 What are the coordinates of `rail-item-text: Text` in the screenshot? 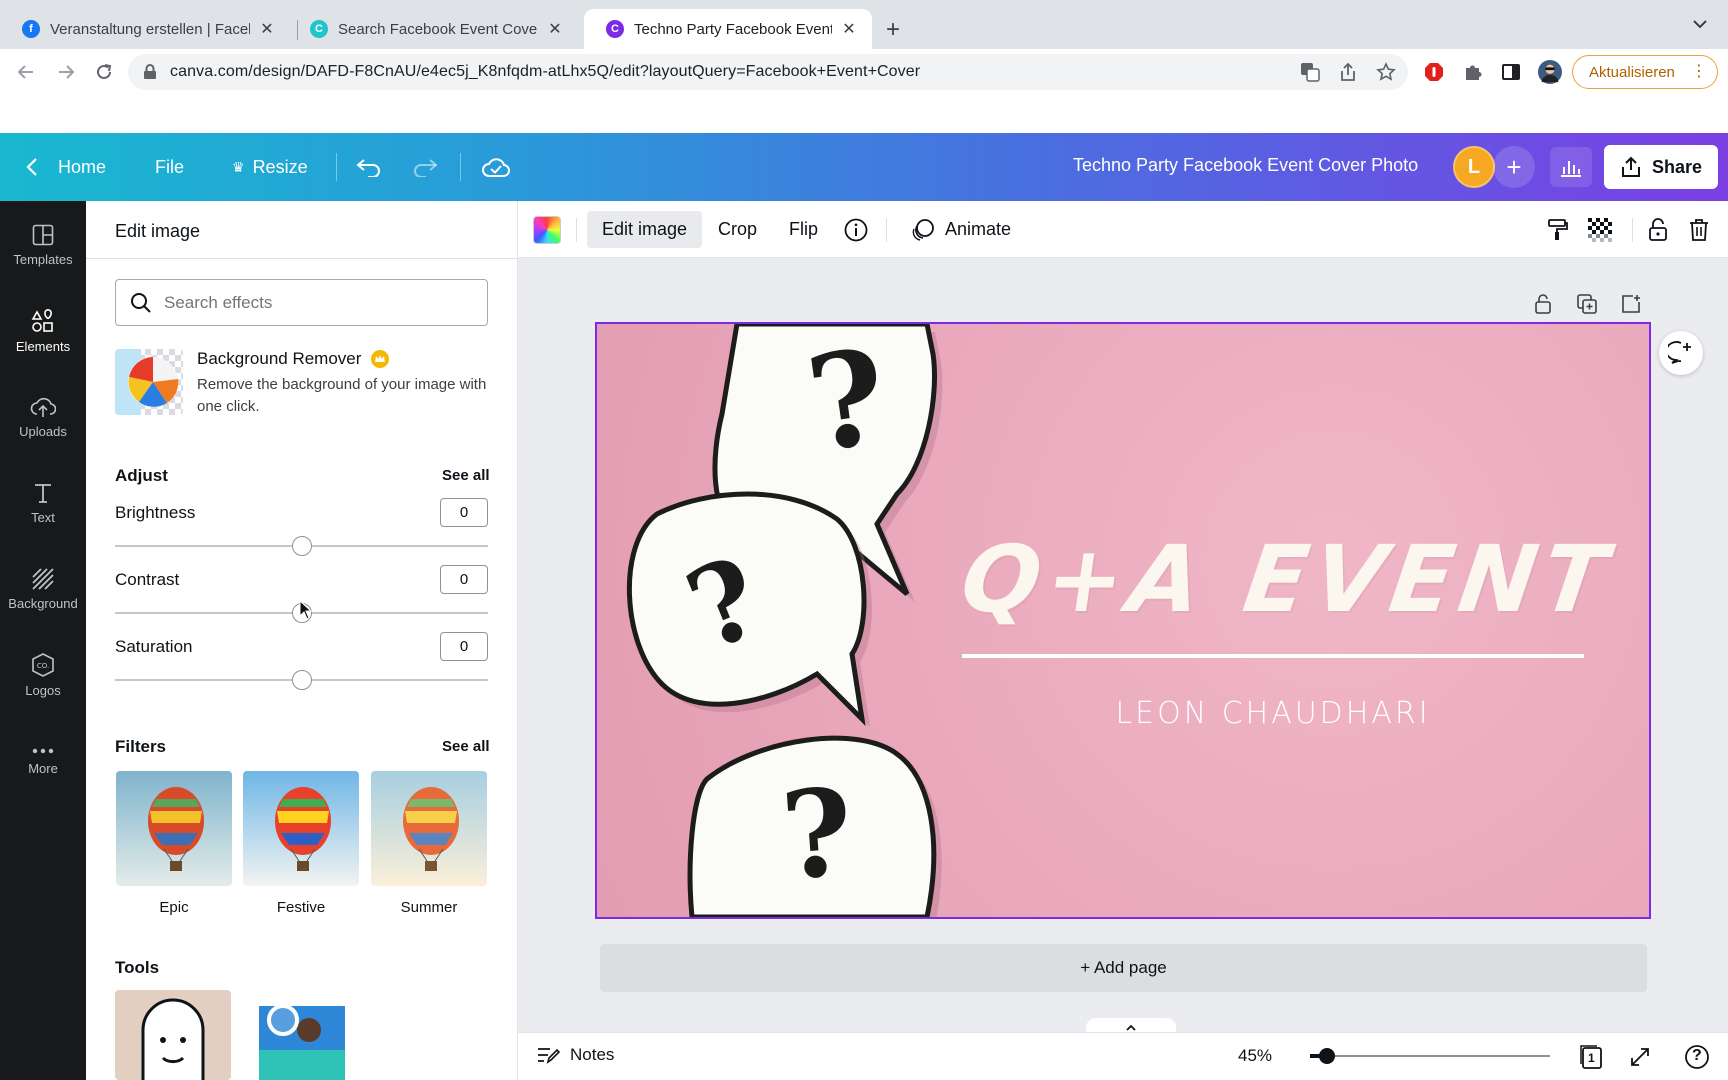 It's located at (43, 503).